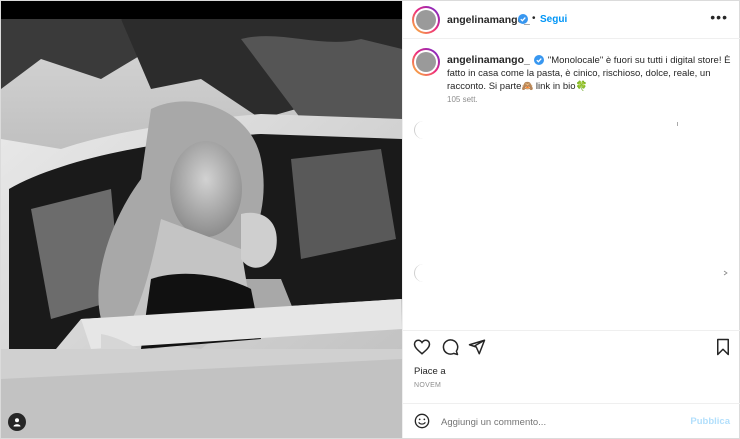 This screenshot has width=740, height=439. I want to click on post-date: NOVEM, so click(428, 385).